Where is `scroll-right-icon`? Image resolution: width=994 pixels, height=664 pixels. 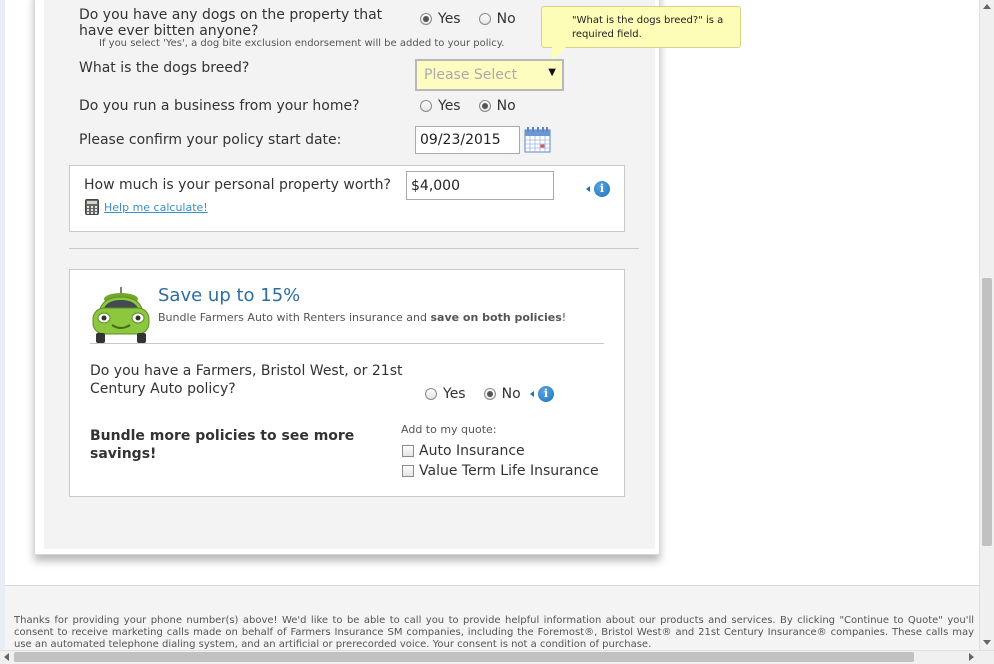 scroll-right-icon is located at coordinates (971, 657).